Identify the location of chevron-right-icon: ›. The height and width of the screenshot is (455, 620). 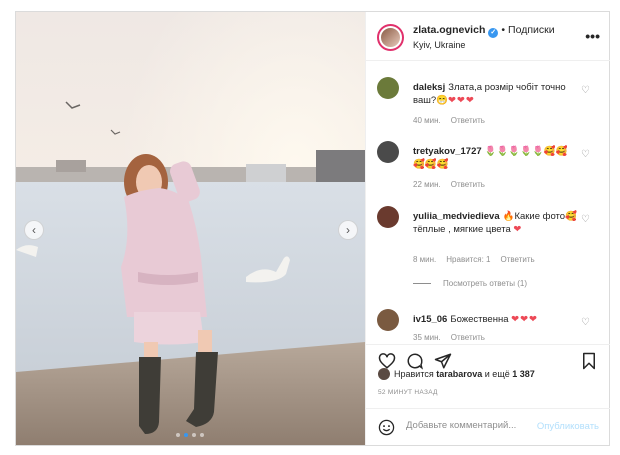
(348, 230).